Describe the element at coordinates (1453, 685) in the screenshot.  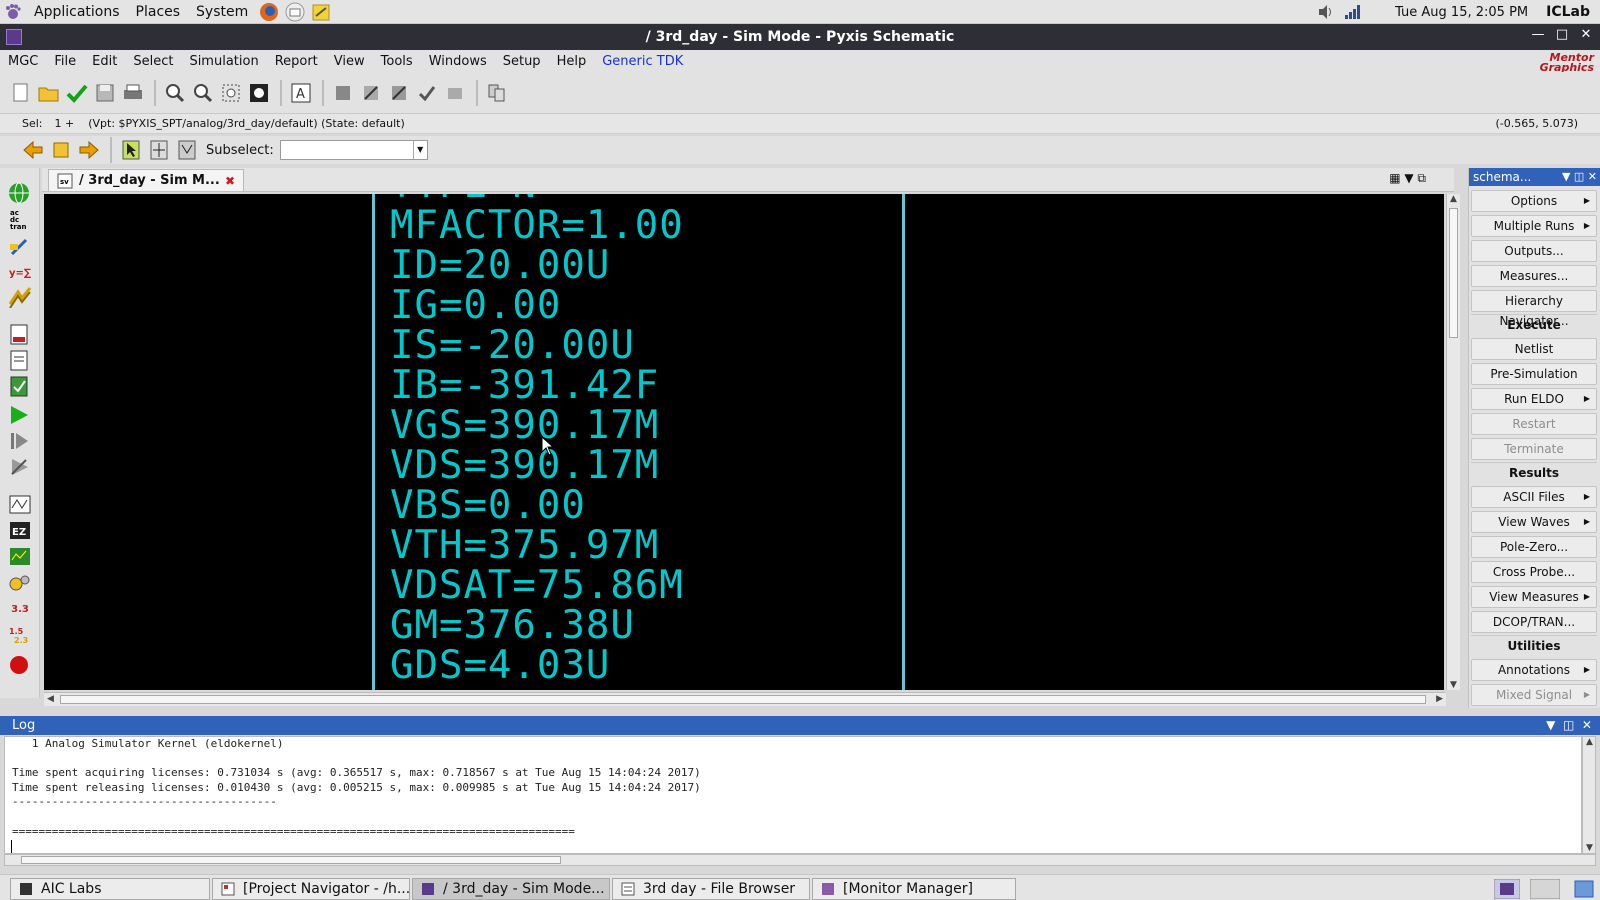
I see `scroll-down-icon: ▼` at that location.